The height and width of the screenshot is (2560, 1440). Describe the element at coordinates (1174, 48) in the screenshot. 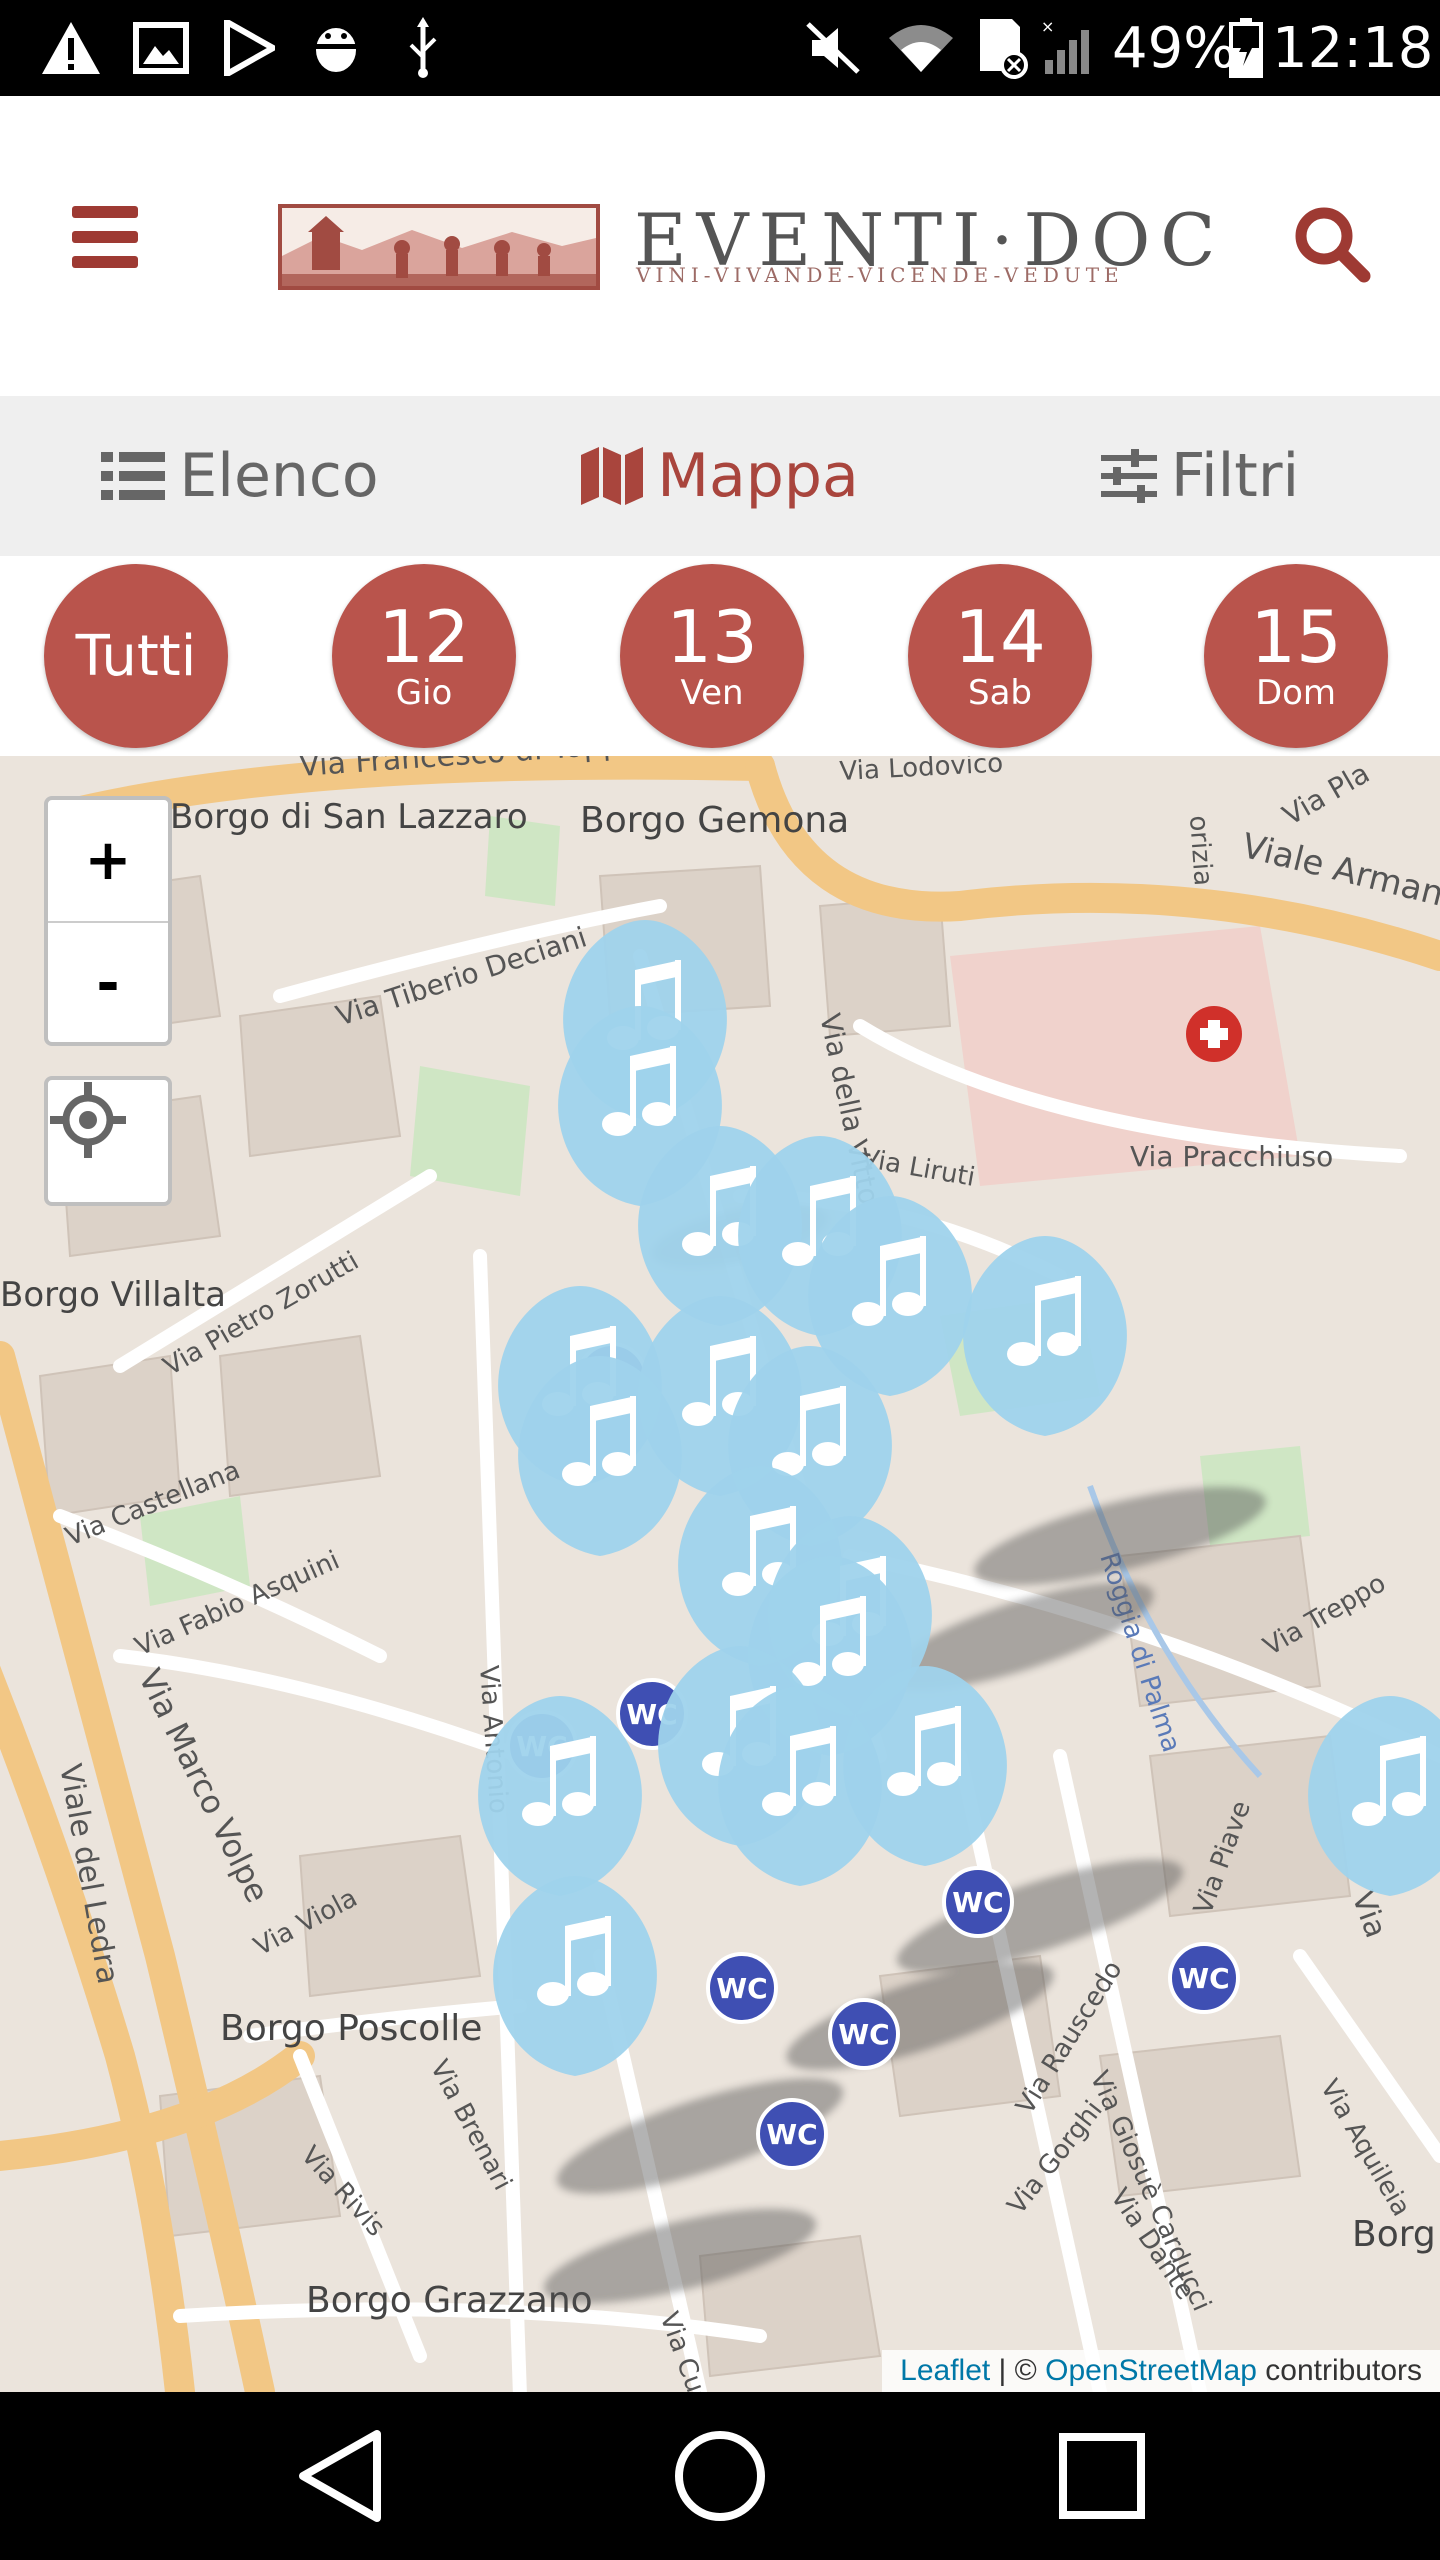

I see `battery-level: 49%` at that location.